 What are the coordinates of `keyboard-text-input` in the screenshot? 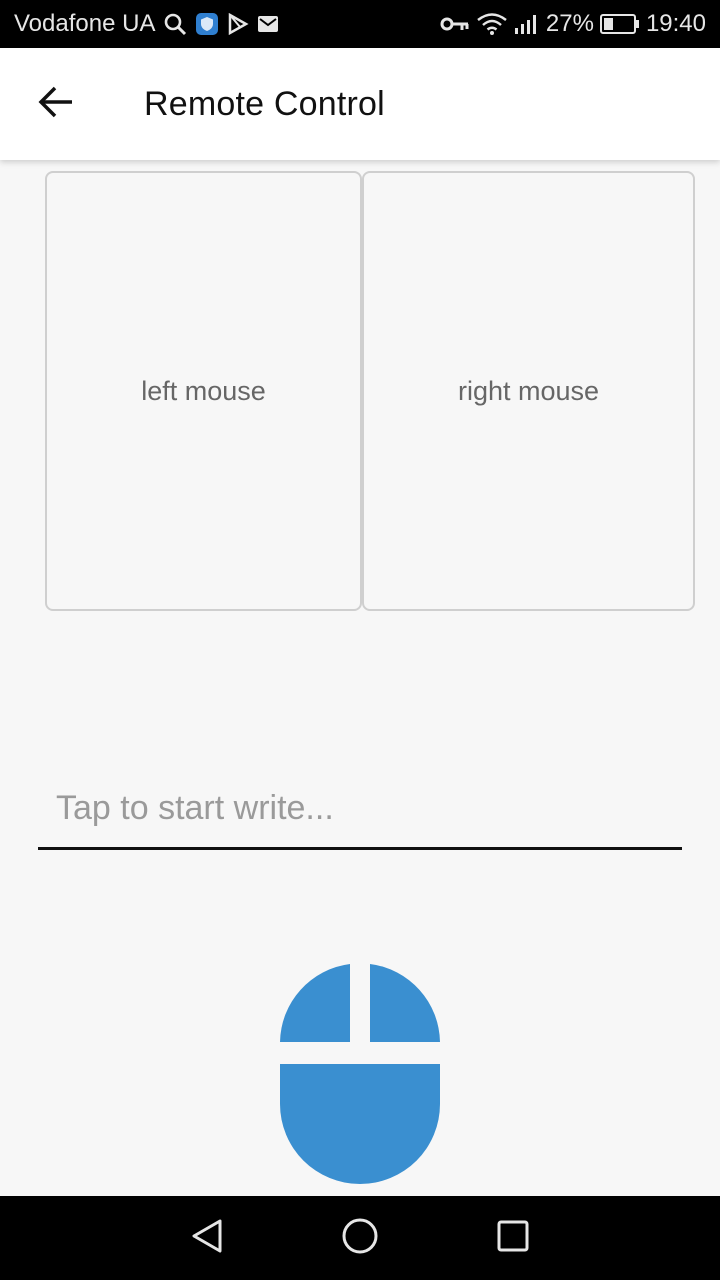 It's located at (360, 810).